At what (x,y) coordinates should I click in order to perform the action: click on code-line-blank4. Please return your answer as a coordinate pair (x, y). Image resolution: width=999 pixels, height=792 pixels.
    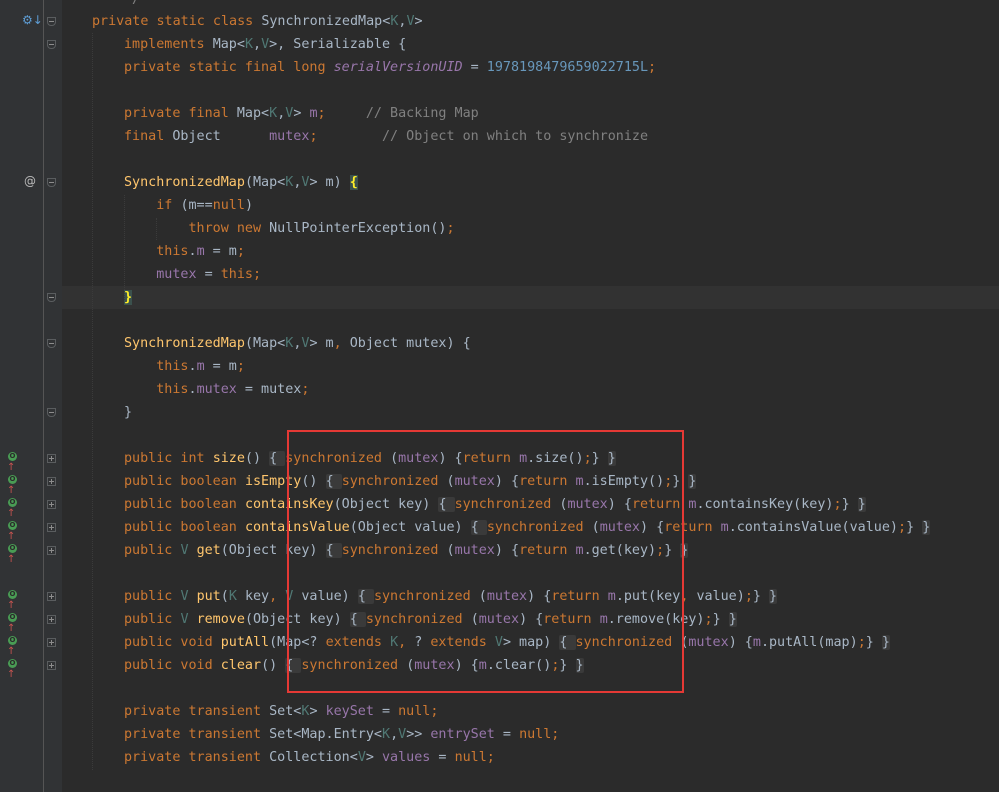
    Looking at the image, I should click on (530, 435).